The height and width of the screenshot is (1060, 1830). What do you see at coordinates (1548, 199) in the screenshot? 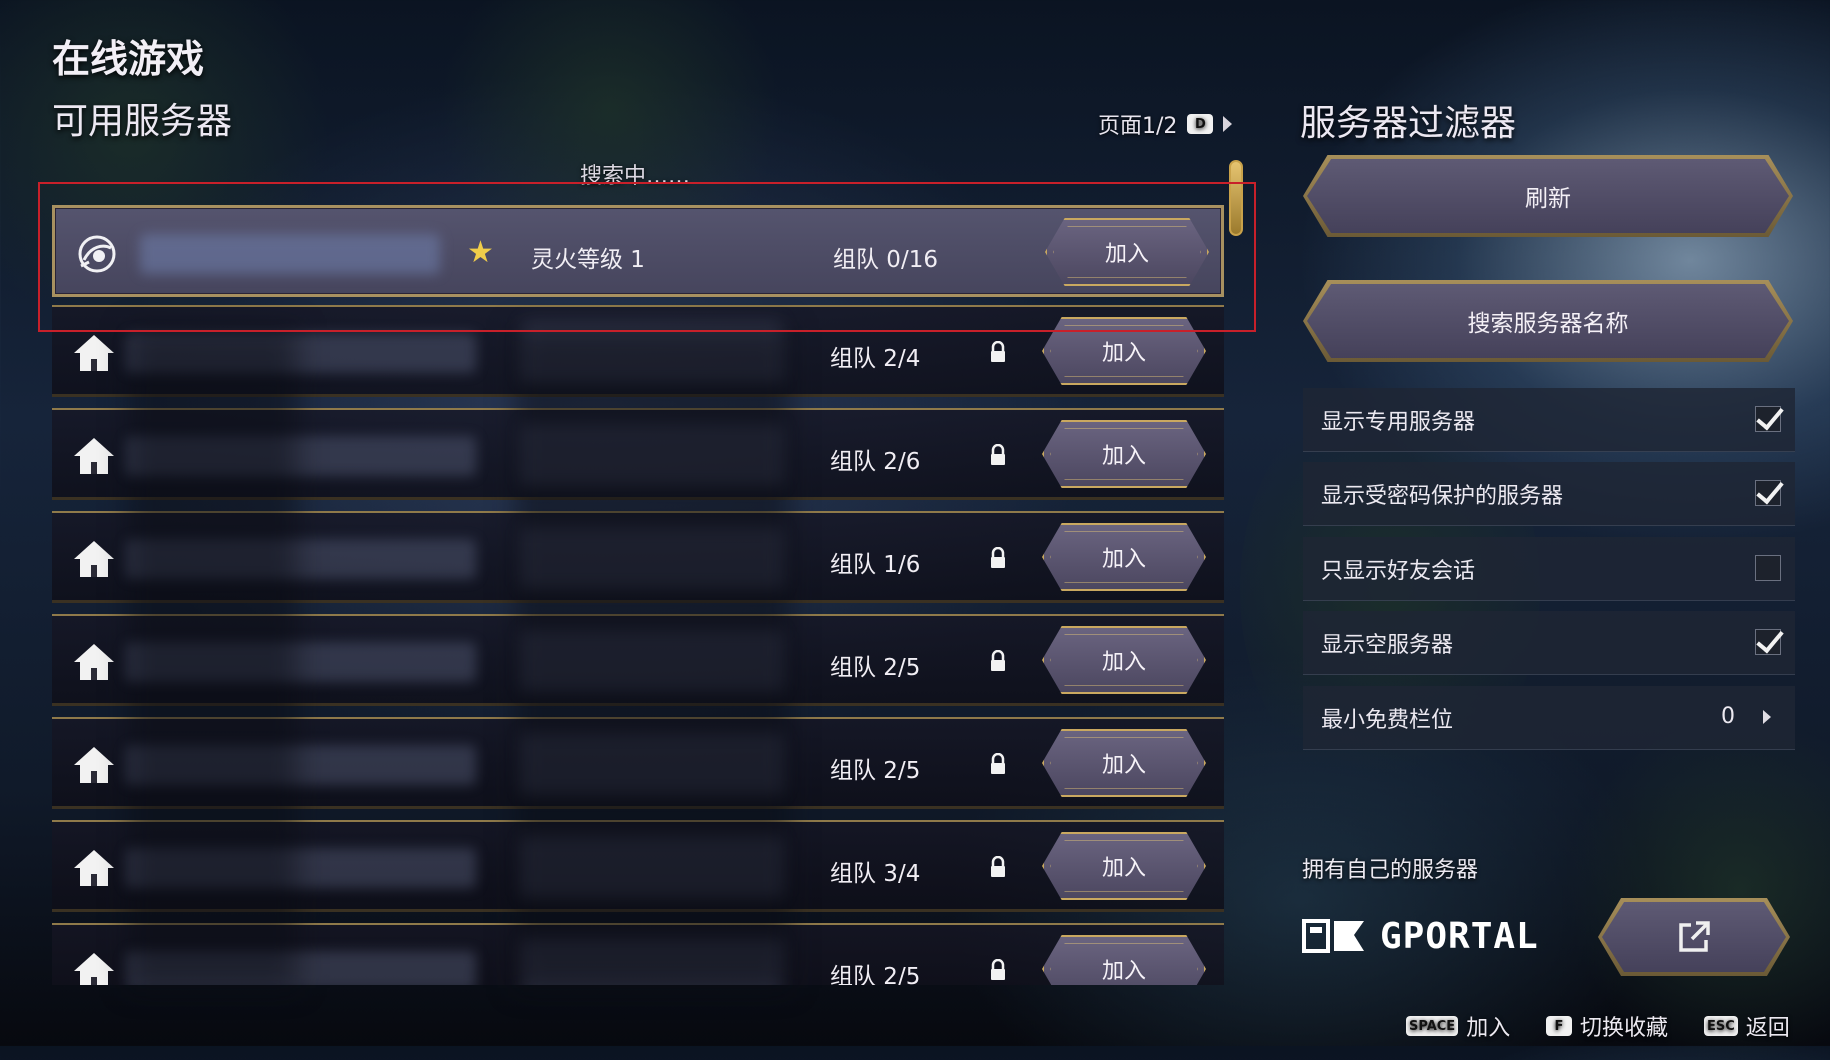
I see `refresh-button-label: 刷新` at bounding box center [1548, 199].